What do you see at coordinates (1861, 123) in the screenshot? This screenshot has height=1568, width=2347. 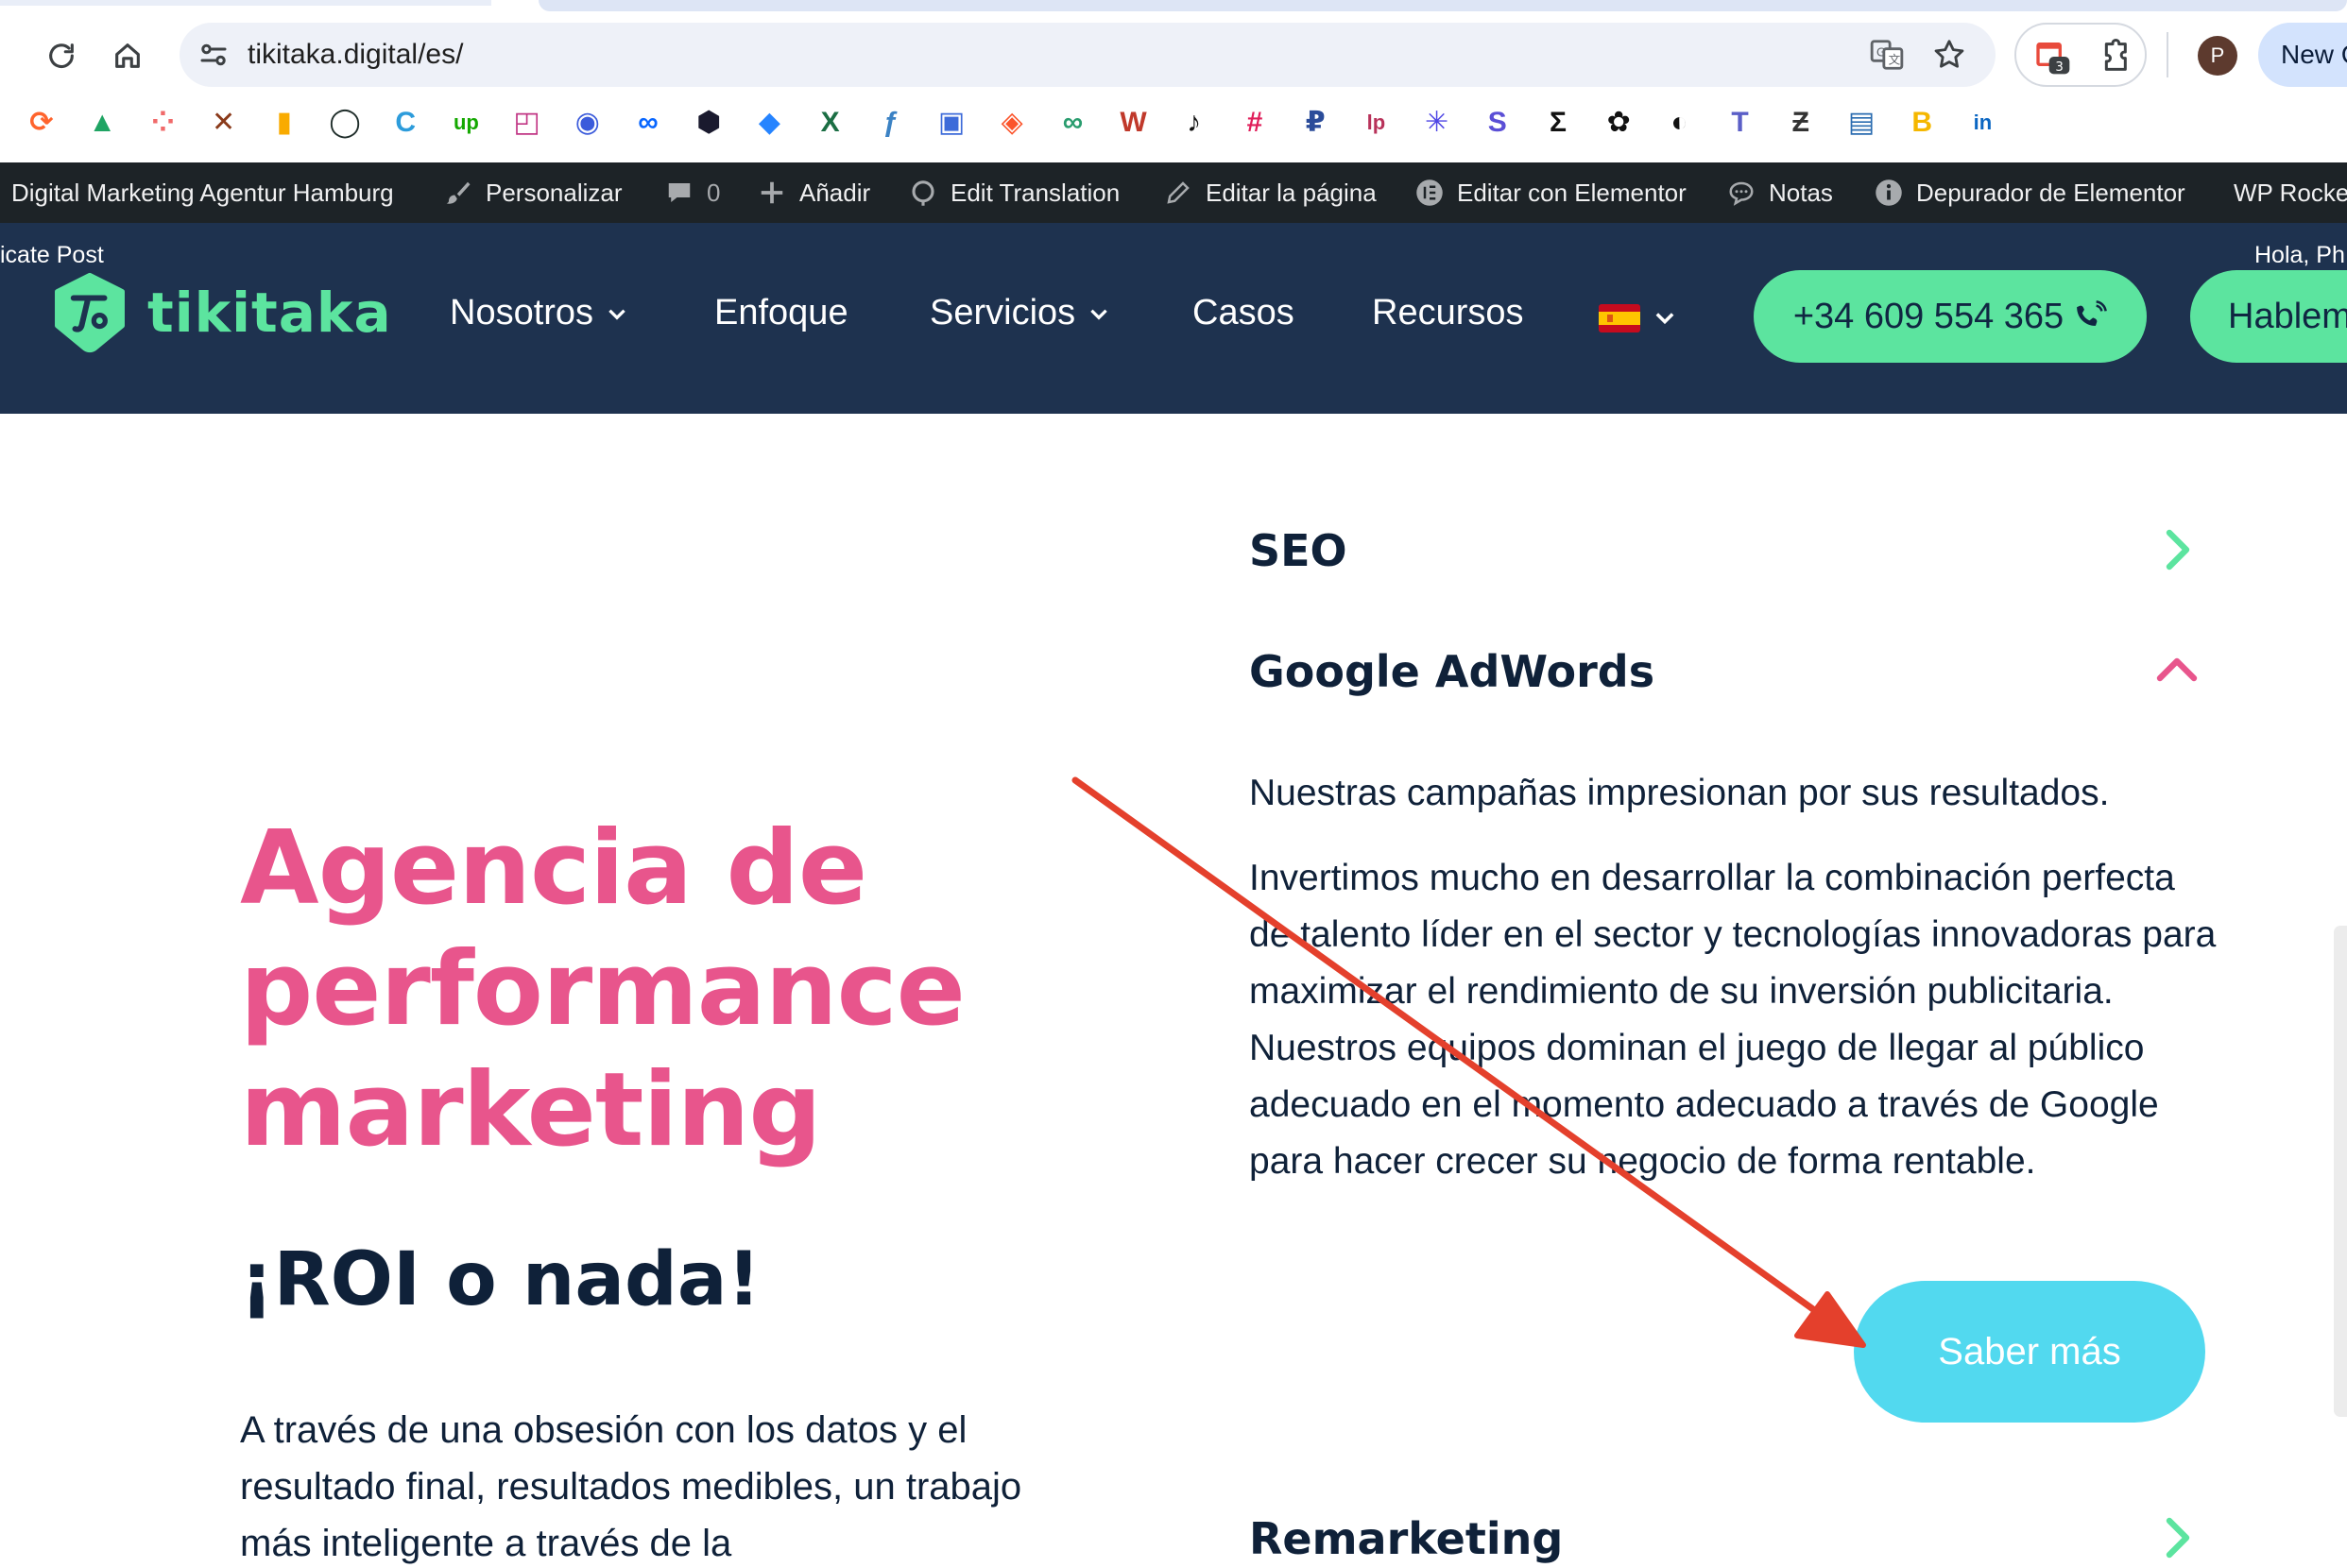 I see `docs-icon: ▤` at bounding box center [1861, 123].